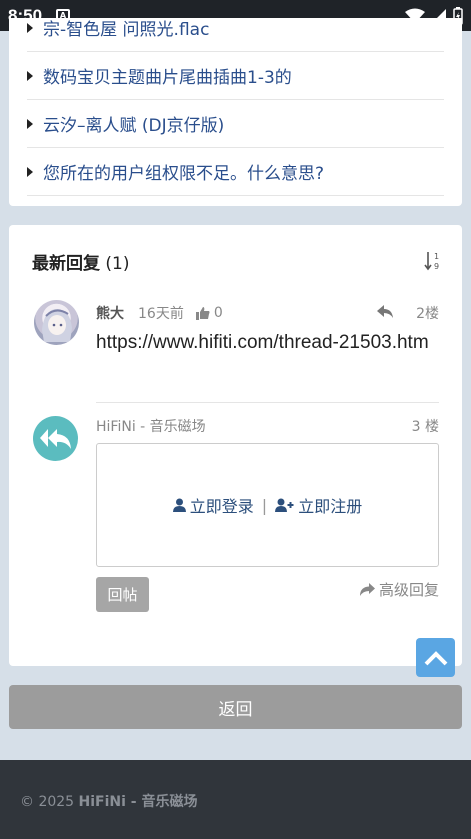 This screenshot has height=839, width=471. What do you see at coordinates (202, 313) in the screenshot?
I see `thumbs-up-icon` at bounding box center [202, 313].